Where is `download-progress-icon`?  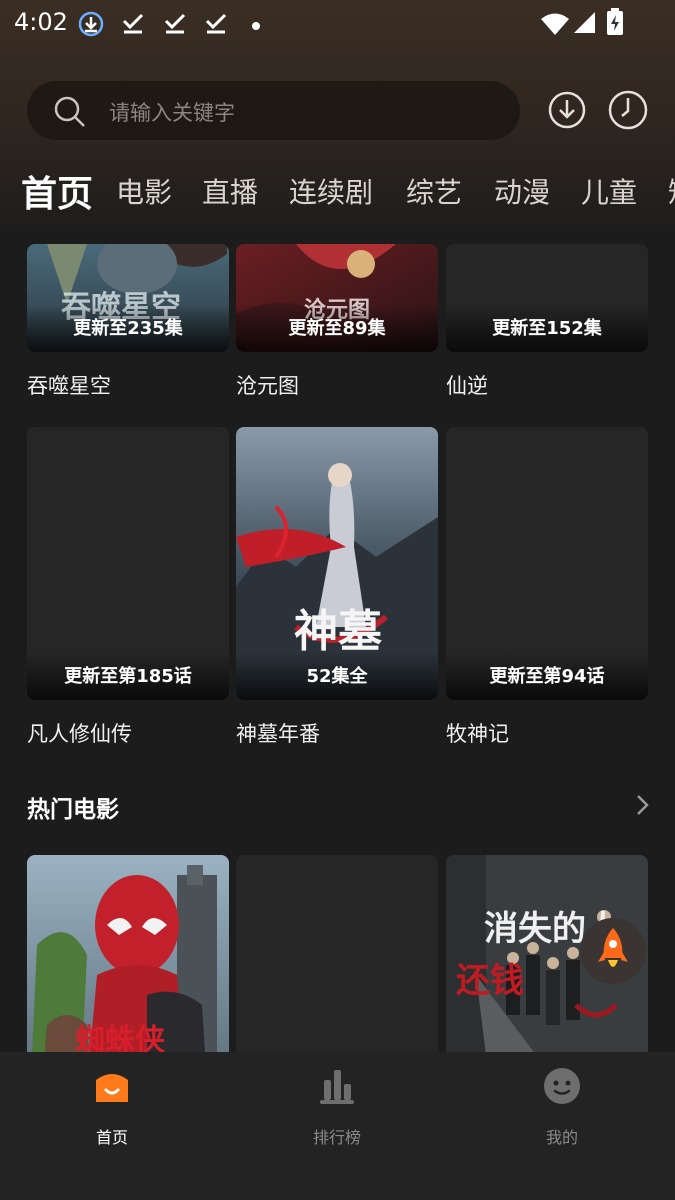 download-progress-icon is located at coordinates (91, 26).